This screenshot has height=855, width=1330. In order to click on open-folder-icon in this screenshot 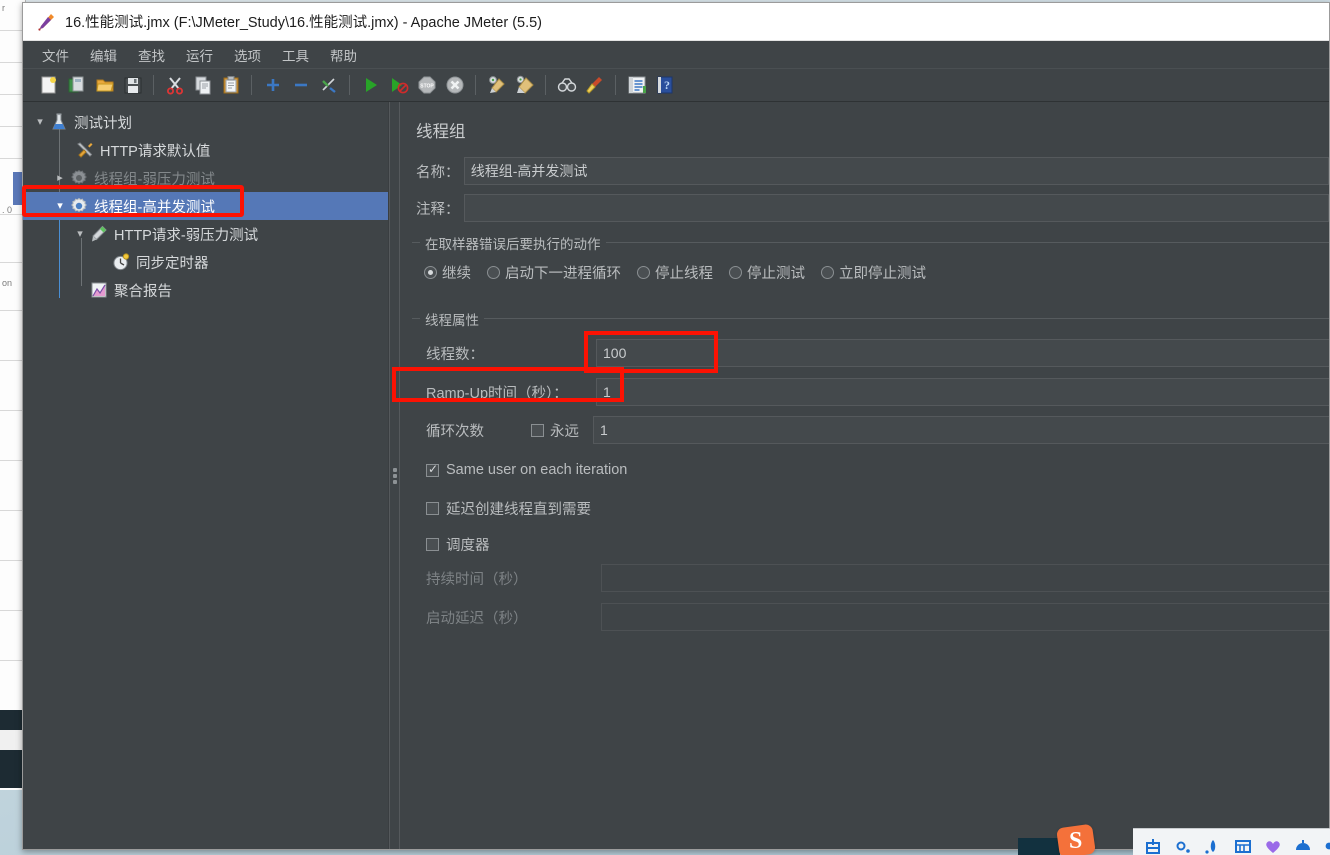, I will do `click(104, 85)`.